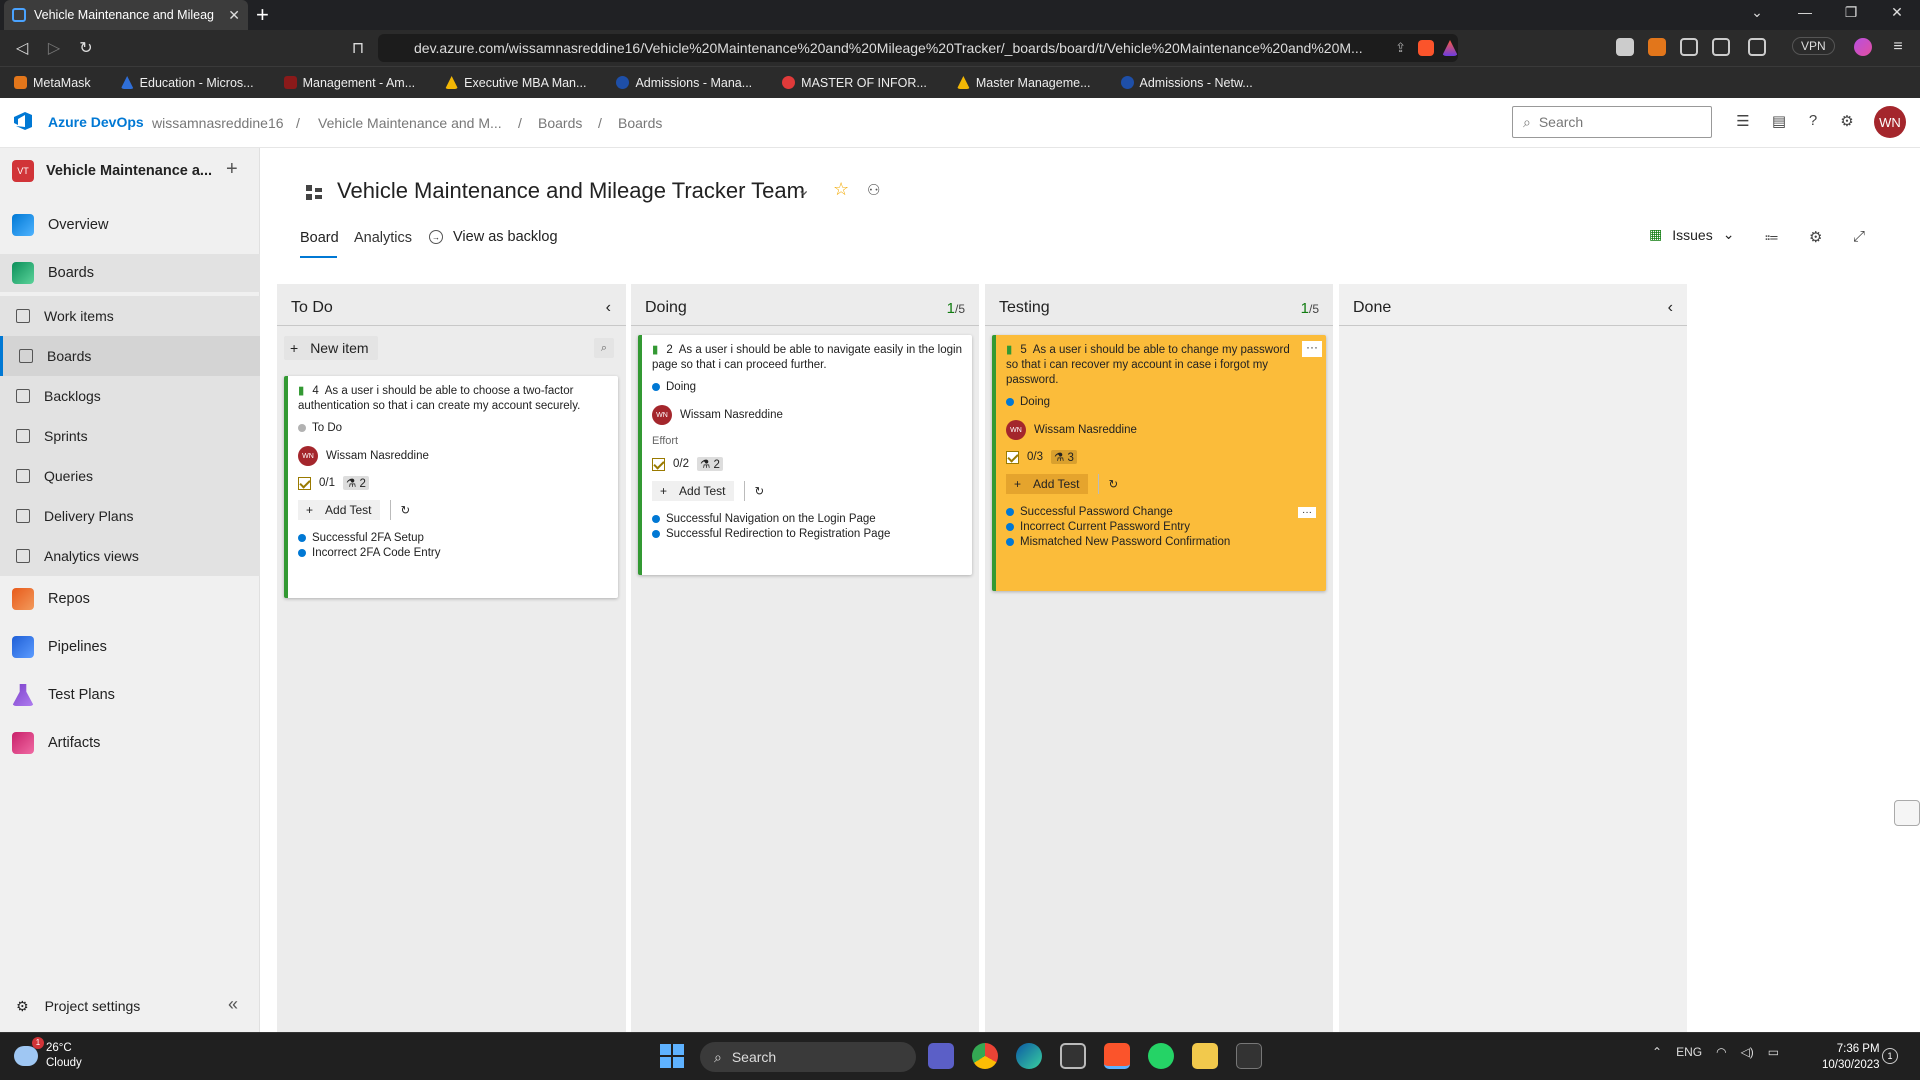 Image resolution: width=1920 pixels, height=1080 pixels. I want to click on help-icon: ?, so click(1813, 120).